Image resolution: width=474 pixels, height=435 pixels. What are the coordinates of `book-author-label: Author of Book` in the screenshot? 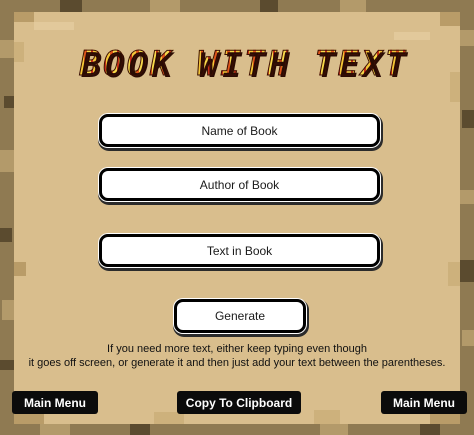 It's located at (239, 184).